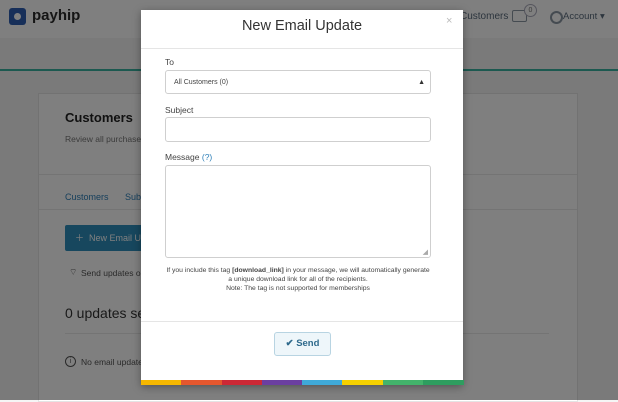  I want to click on message-label: Message (?), so click(189, 157).